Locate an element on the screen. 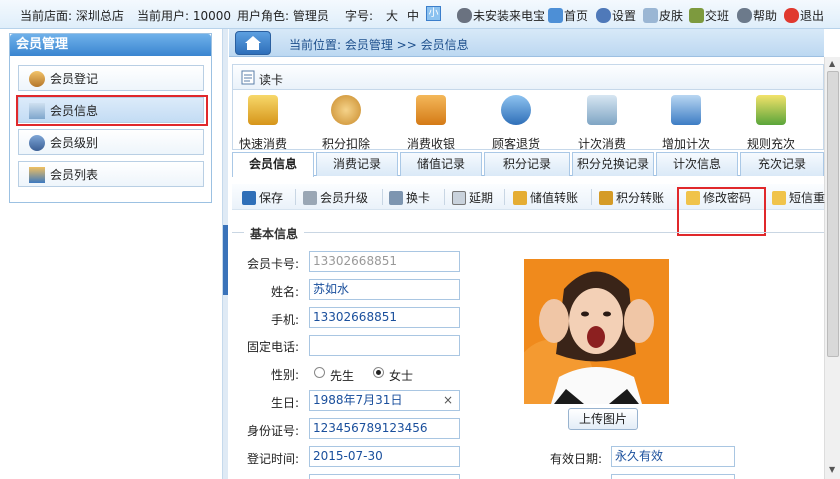 The image size is (840, 479). member-upgrade-button: 会员升级 is located at coordinates (335, 197).